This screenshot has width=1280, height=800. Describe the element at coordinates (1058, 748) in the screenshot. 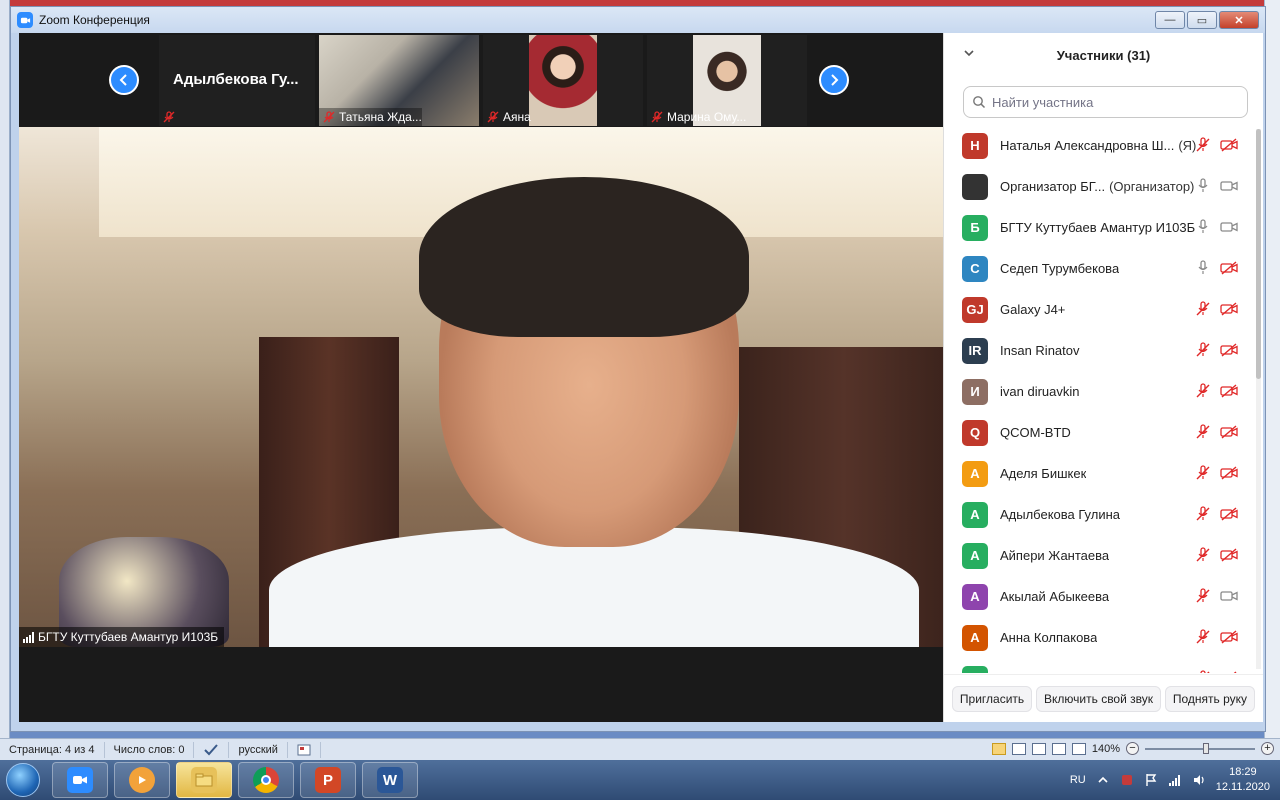

I see `outline-view-icon` at that location.